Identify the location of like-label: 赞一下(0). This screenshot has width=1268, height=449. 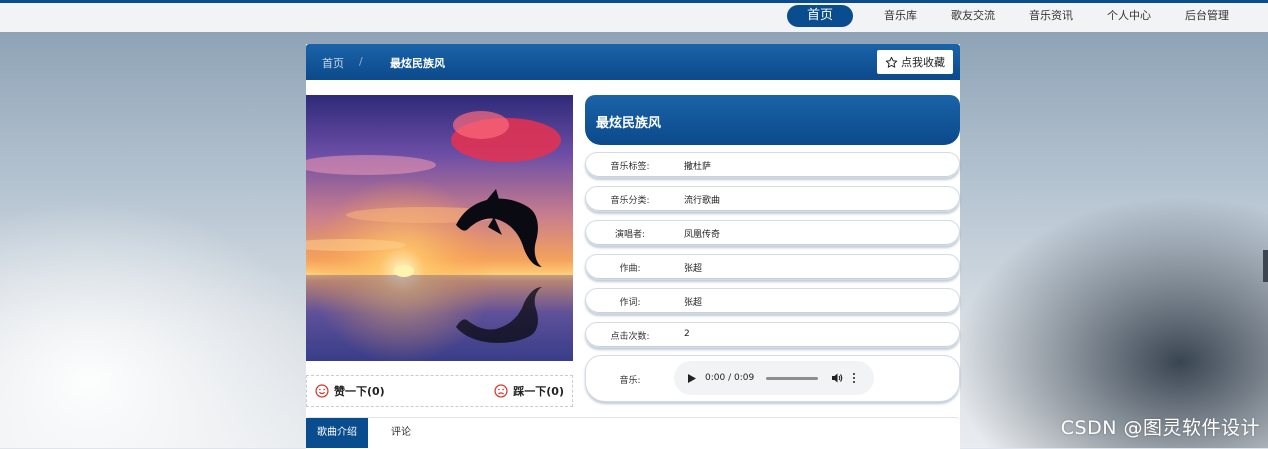
(359, 391).